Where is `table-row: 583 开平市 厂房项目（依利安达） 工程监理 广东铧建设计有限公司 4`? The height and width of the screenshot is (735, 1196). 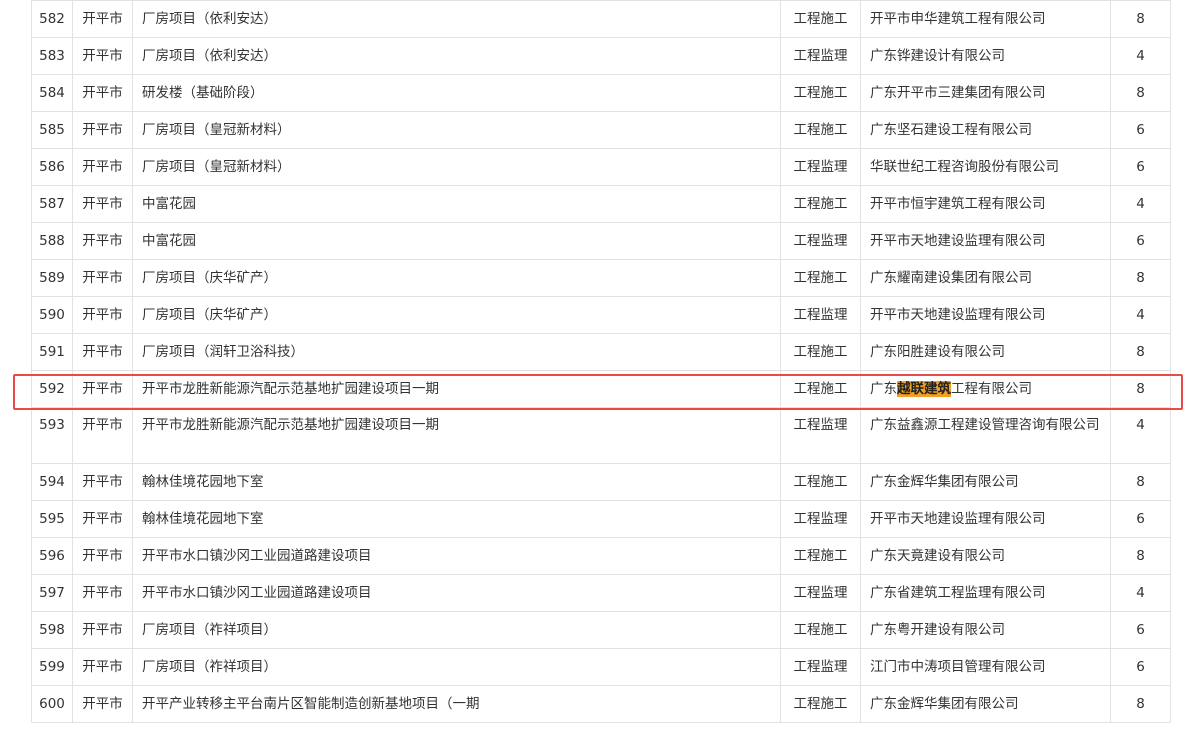
table-row: 583 开平市 厂房项目（依利安达） 工程监理 广东铧建设计有限公司 4 is located at coordinates (601, 56).